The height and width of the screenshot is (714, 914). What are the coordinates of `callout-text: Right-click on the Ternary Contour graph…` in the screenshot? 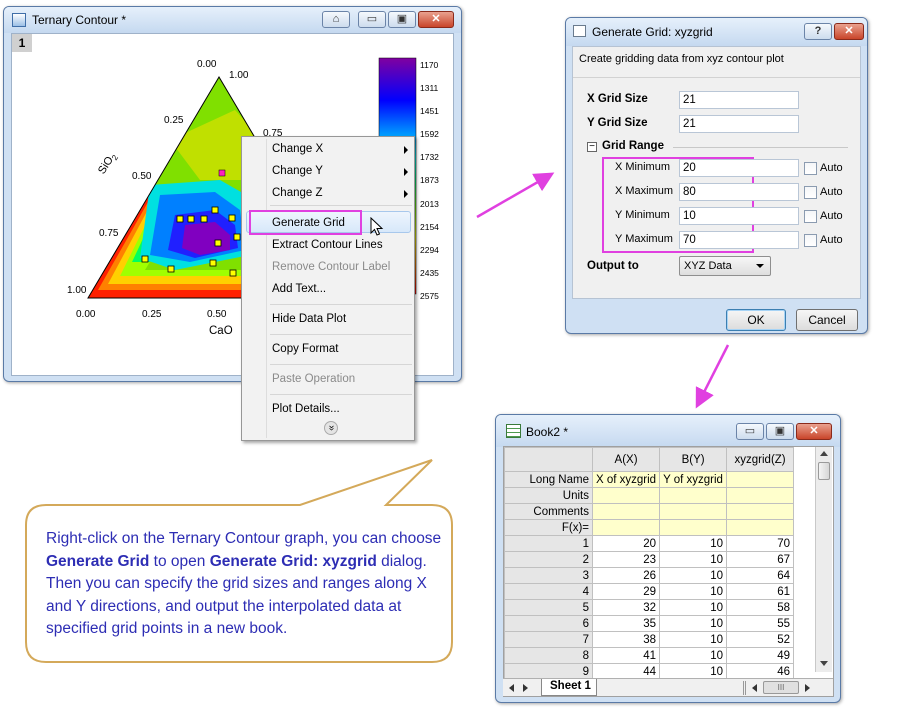 It's located at (244, 584).